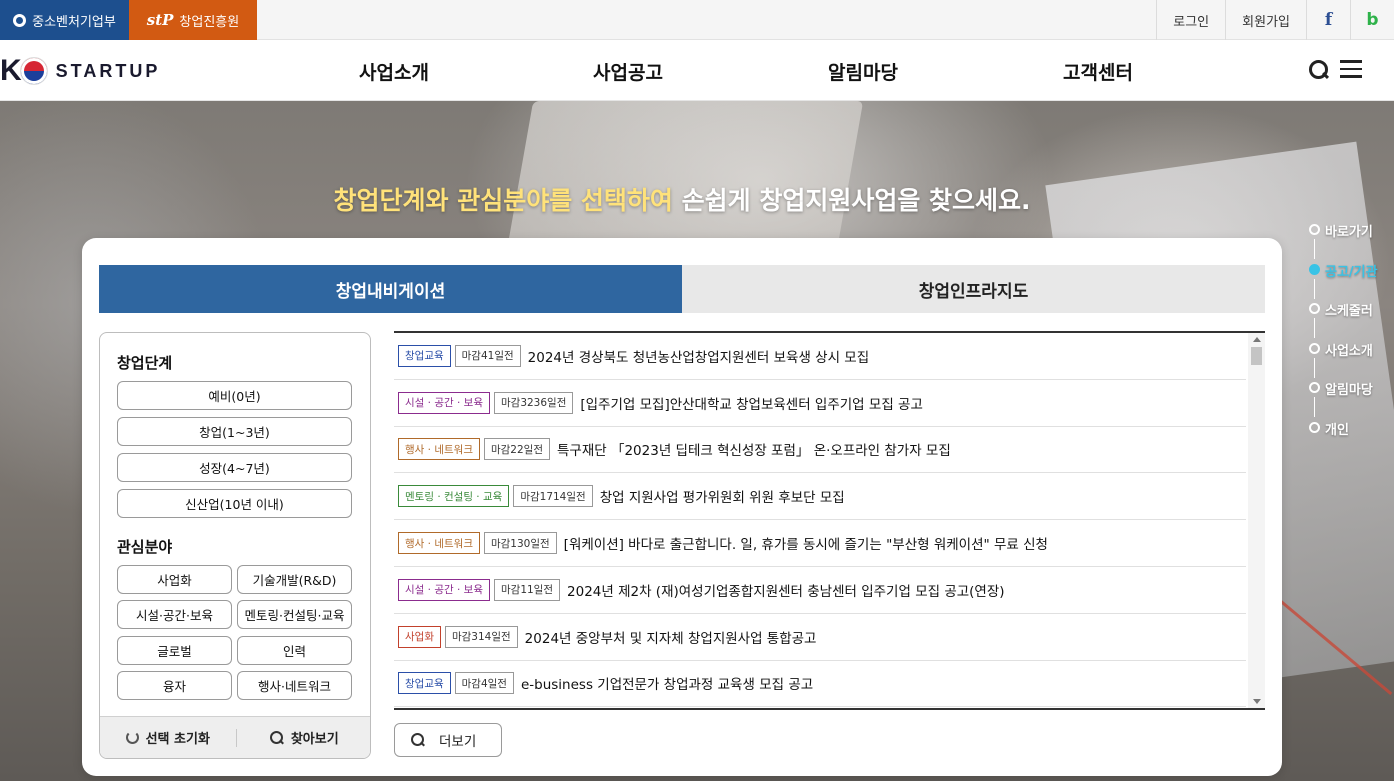  Describe the element at coordinates (851, 200) in the screenshot. I see `hero-title-rest: 손쉽게 창업지원사업을 찾으세요.` at that location.